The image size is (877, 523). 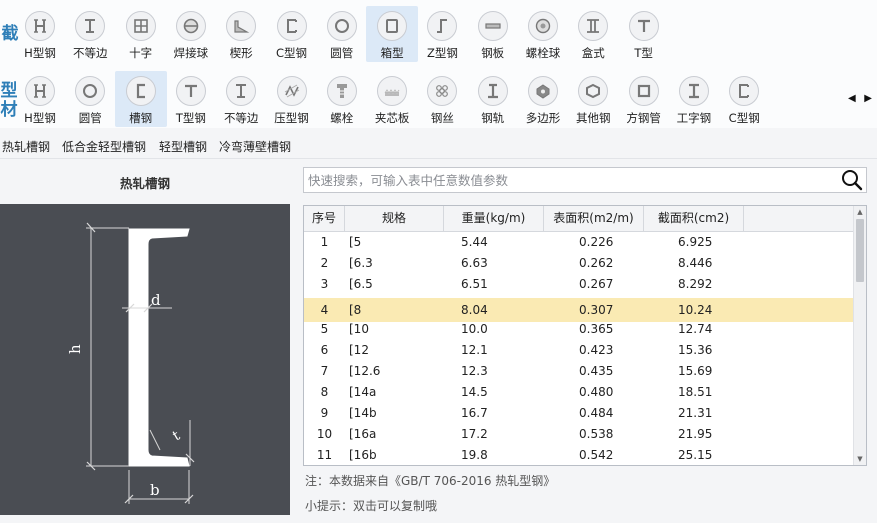 What do you see at coordinates (324, 218) in the screenshot?
I see `column-header: 序号` at bounding box center [324, 218].